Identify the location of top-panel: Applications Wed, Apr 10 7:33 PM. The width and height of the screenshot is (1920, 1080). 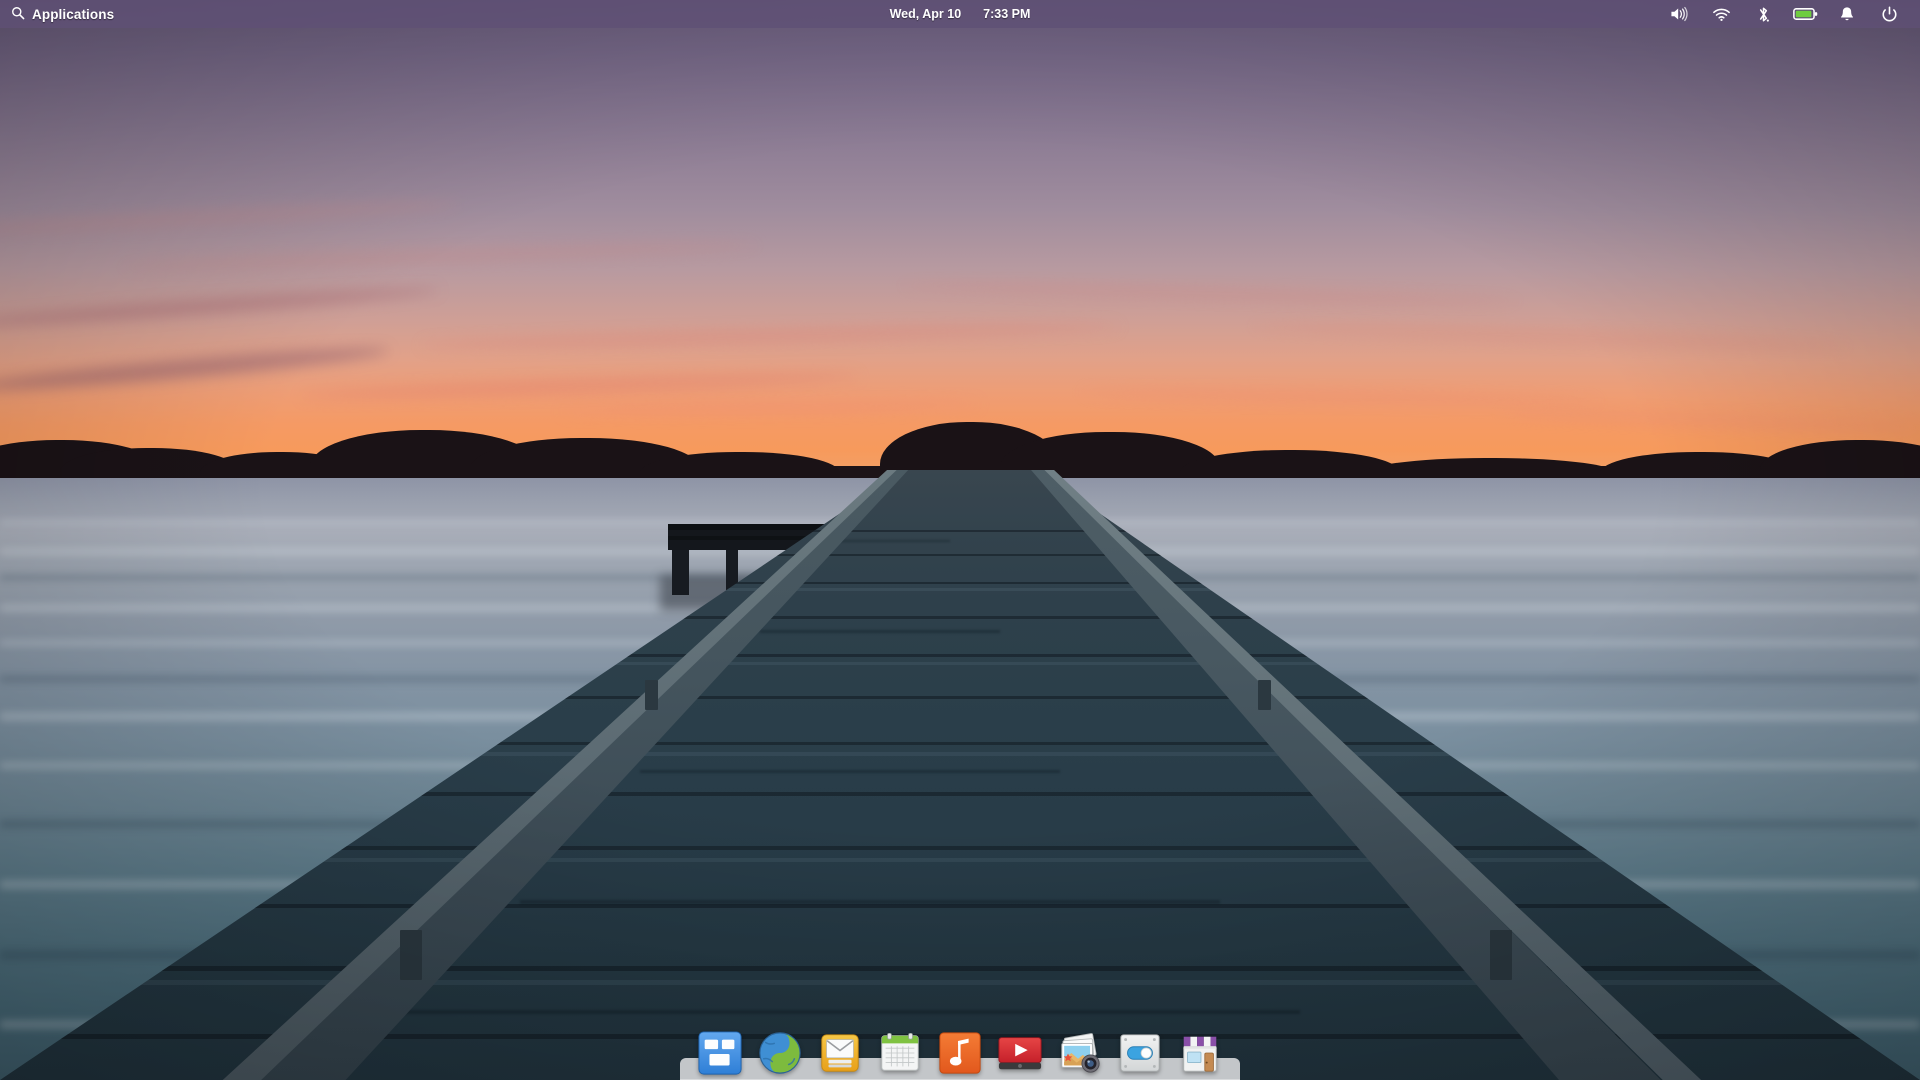
(960, 14).